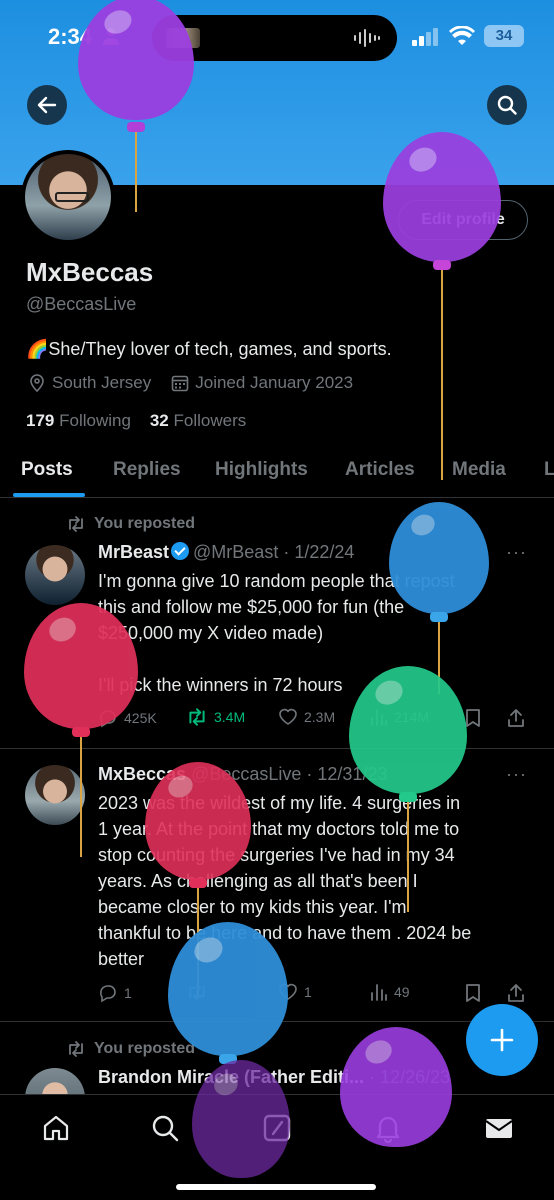 The width and height of the screenshot is (554, 1200). Describe the element at coordinates (90, 272) in the screenshot. I see `profile-name: MxBeccas` at that location.